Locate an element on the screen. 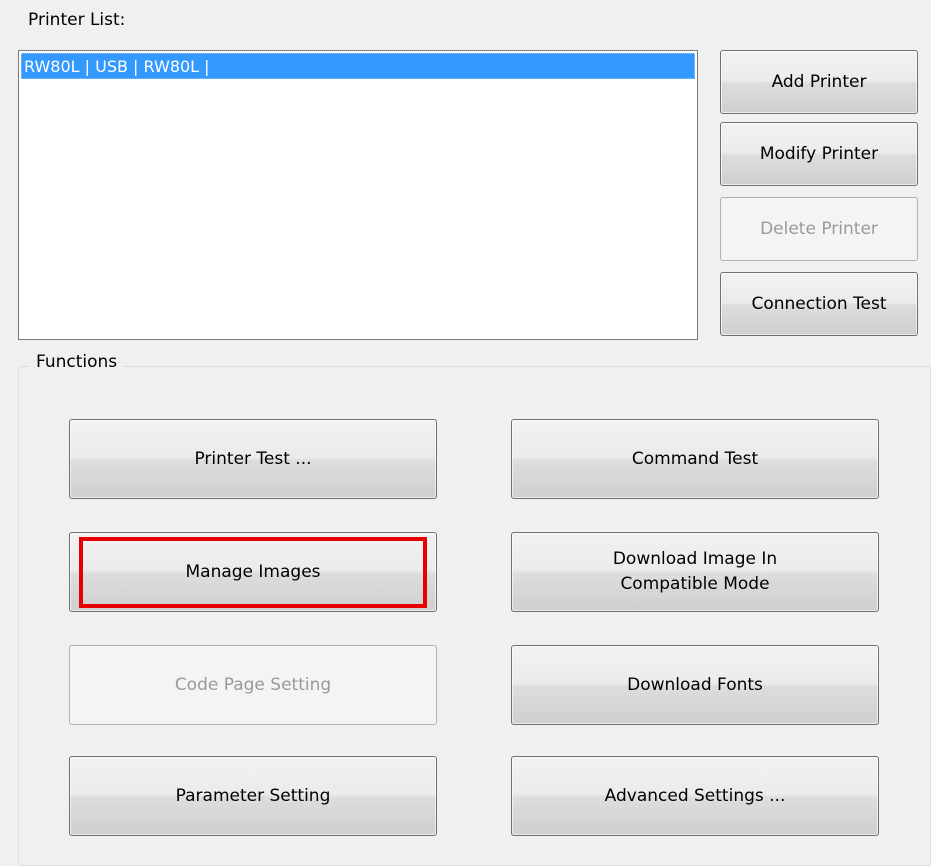 The width and height of the screenshot is (931, 866). command-test-button: Command Test is located at coordinates (695, 459).